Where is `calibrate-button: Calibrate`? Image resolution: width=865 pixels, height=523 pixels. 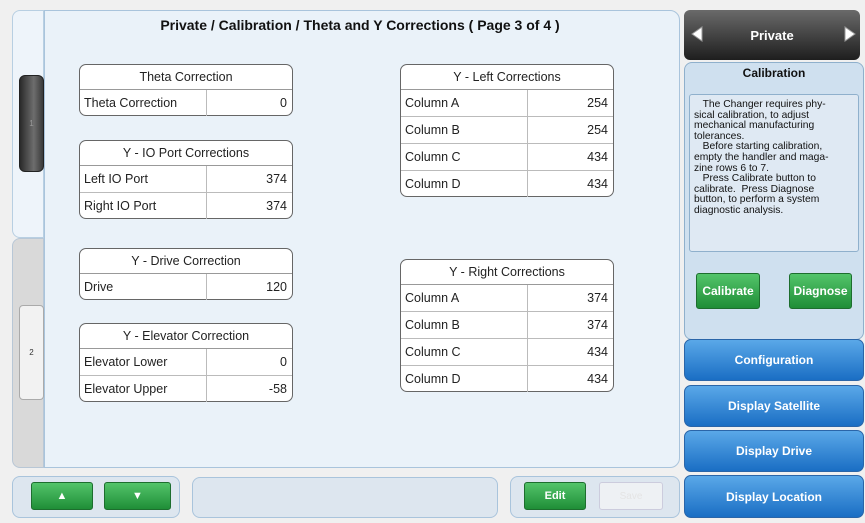 calibrate-button: Calibrate is located at coordinates (728, 291).